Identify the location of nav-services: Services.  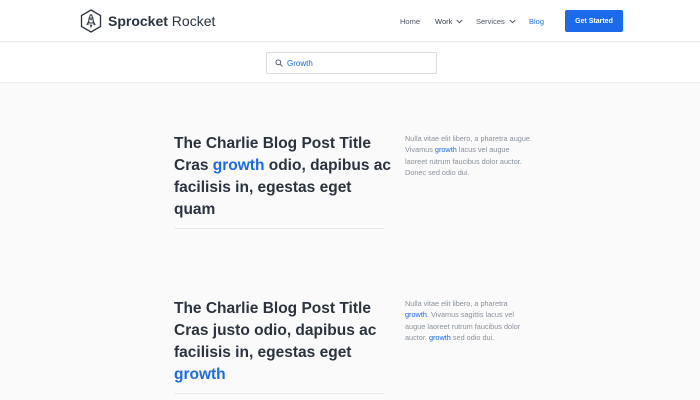
(496, 21).